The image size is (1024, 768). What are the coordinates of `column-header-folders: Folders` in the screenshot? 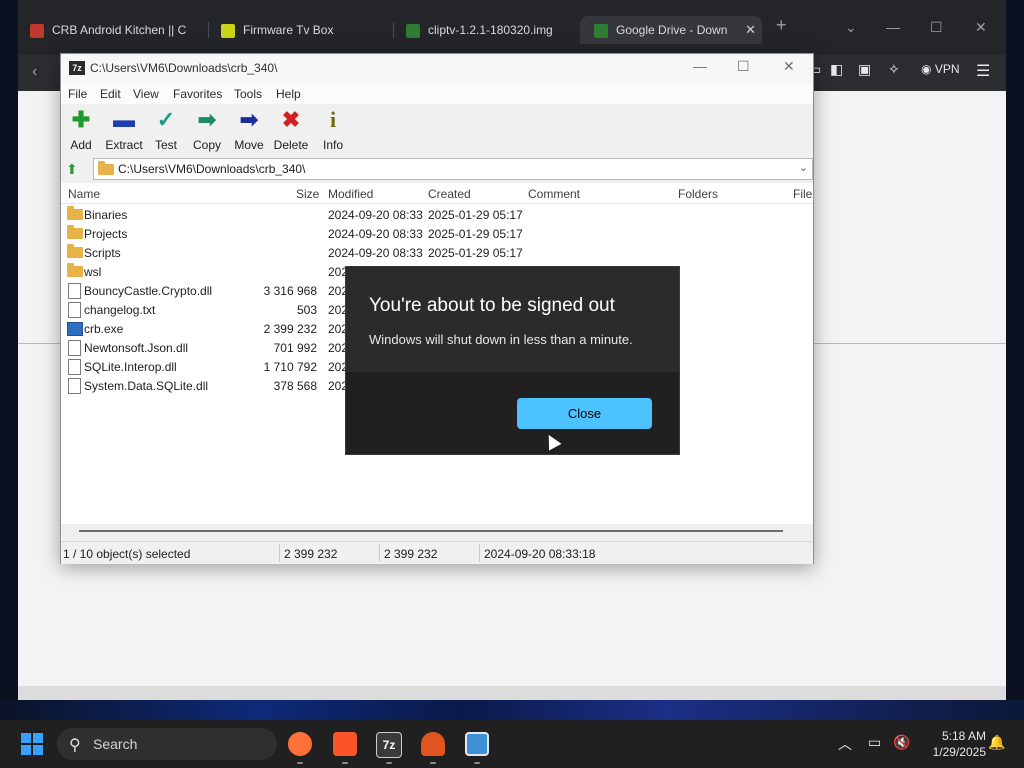 It's located at (698, 194).